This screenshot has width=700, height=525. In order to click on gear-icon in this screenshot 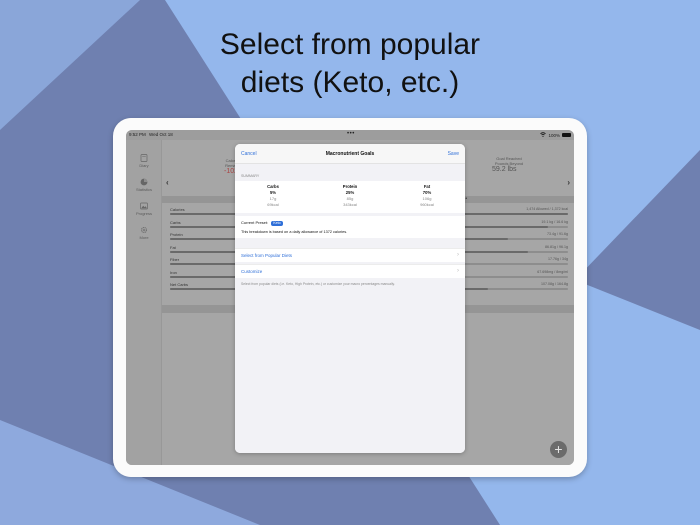, I will do `click(144, 230)`.